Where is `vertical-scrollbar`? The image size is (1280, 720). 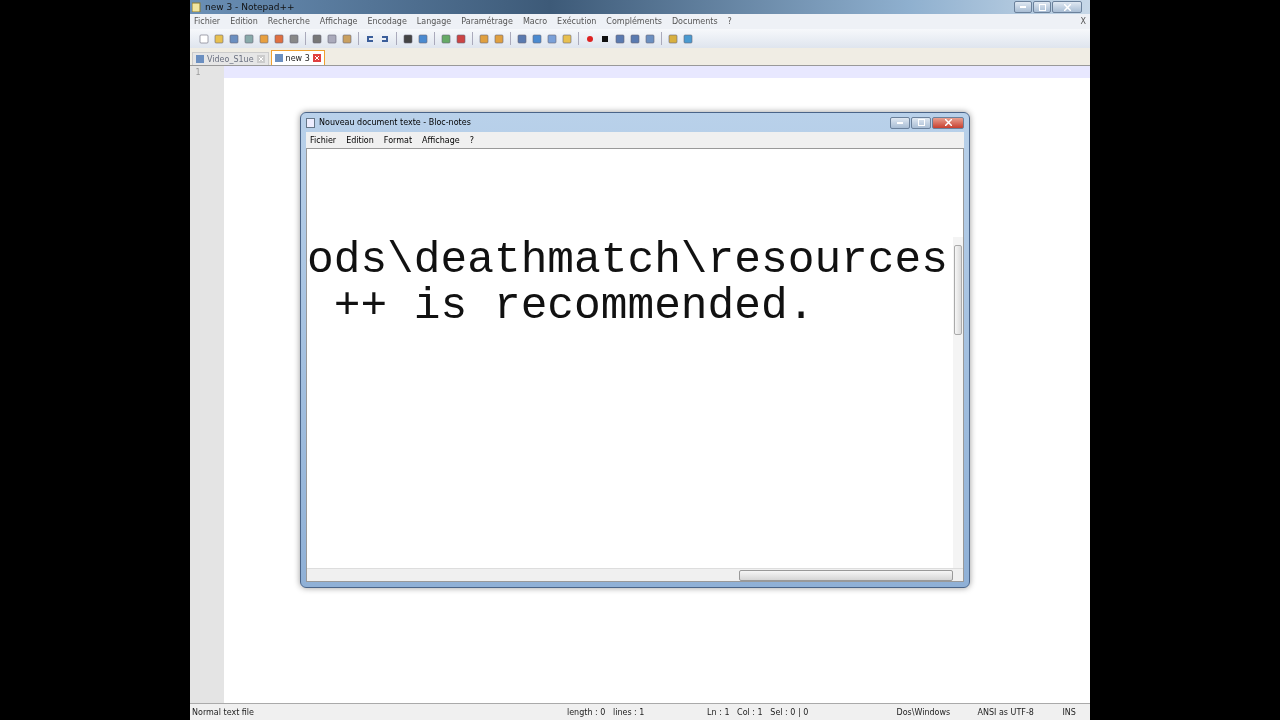
vertical-scrollbar is located at coordinates (958, 402).